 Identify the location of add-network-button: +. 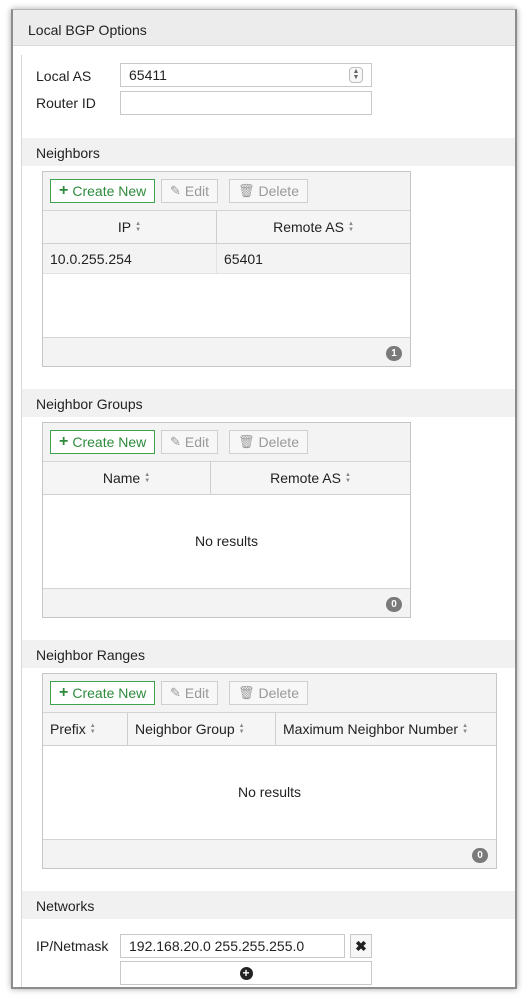
(246, 973).